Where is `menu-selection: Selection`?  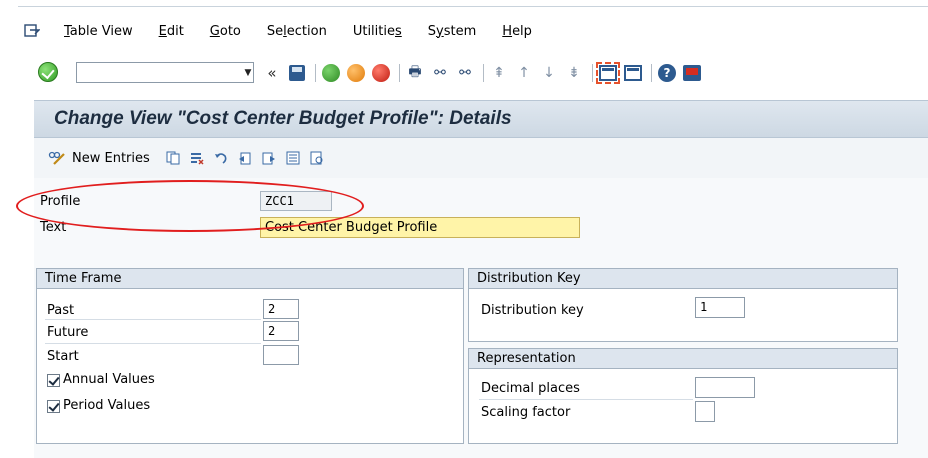
menu-selection: Selection is located at coordinates (297, 31).